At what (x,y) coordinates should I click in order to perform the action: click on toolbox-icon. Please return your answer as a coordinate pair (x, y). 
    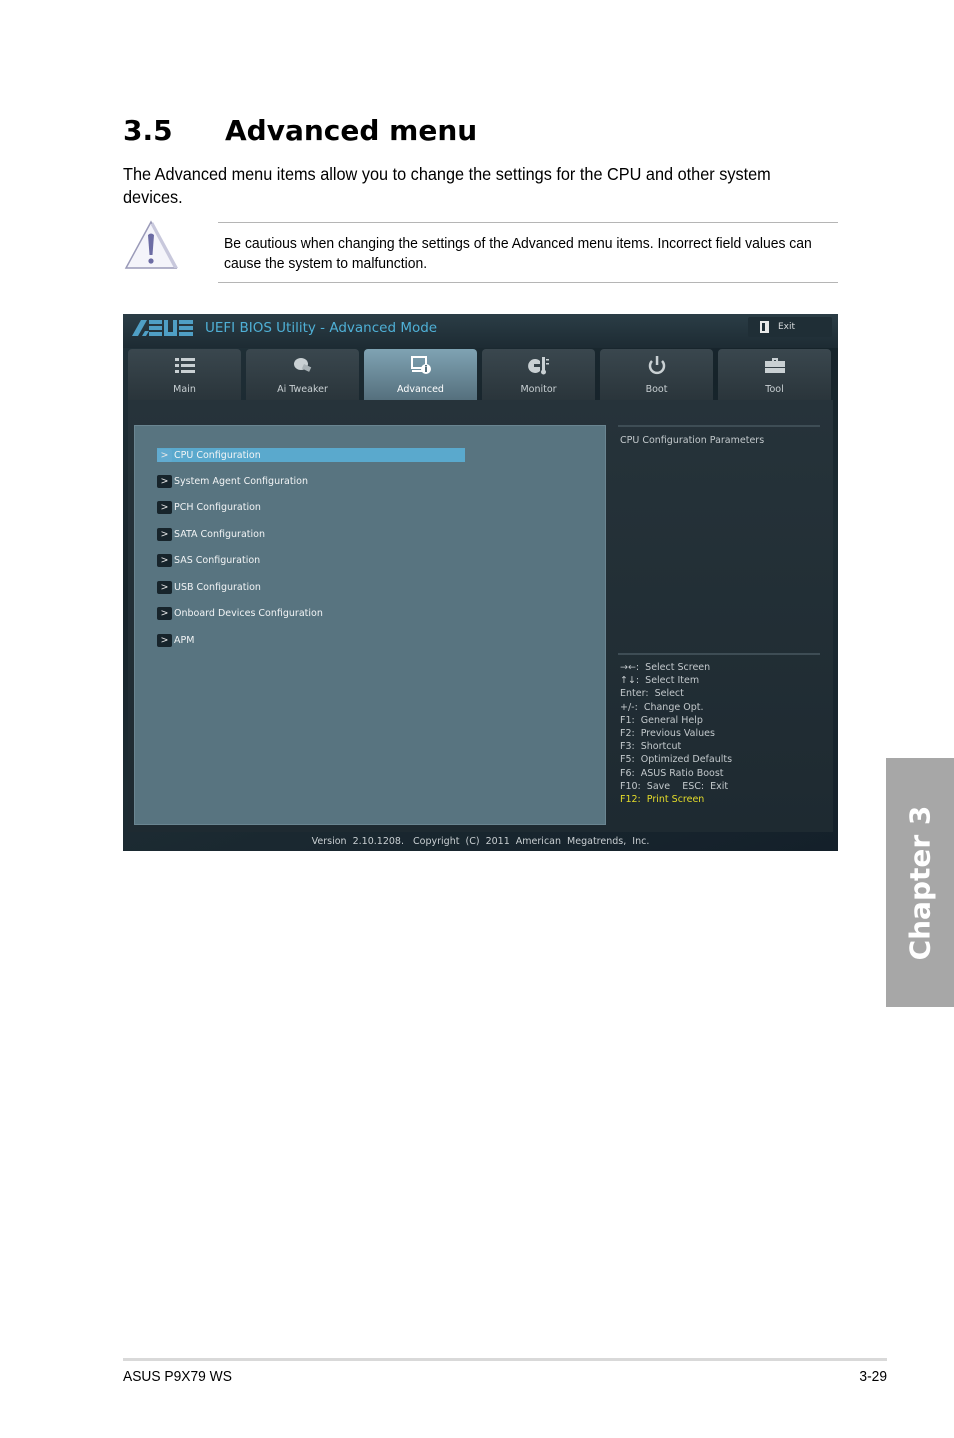
    Looking at the image, I should click on (774, 365).